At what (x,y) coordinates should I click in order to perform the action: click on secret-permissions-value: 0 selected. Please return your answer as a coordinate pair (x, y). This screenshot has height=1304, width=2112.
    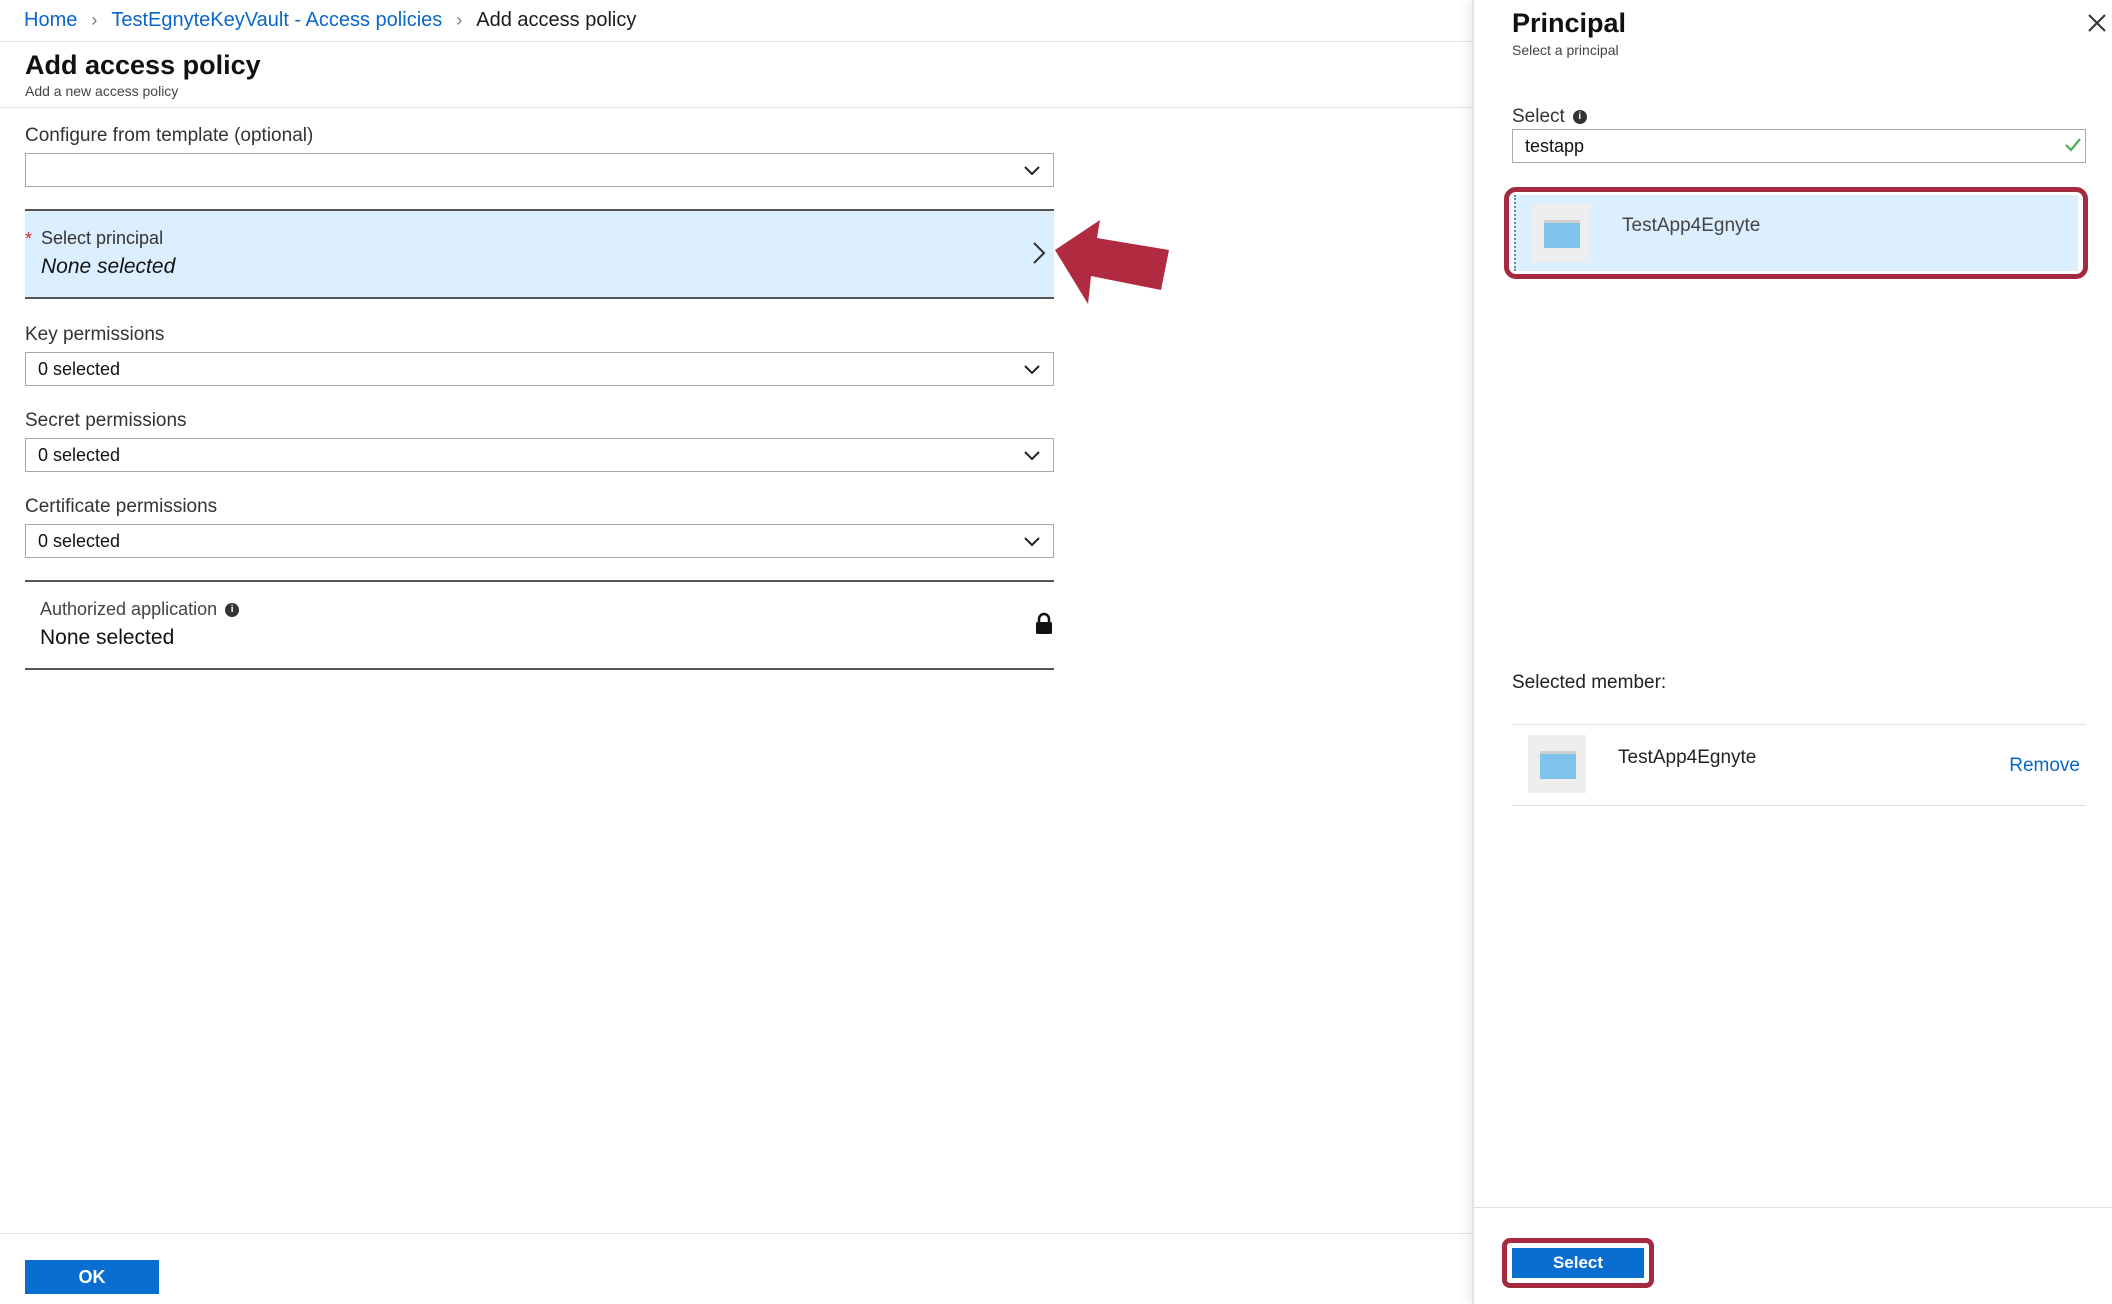
    Looking at the image, I should click on (79, 454).